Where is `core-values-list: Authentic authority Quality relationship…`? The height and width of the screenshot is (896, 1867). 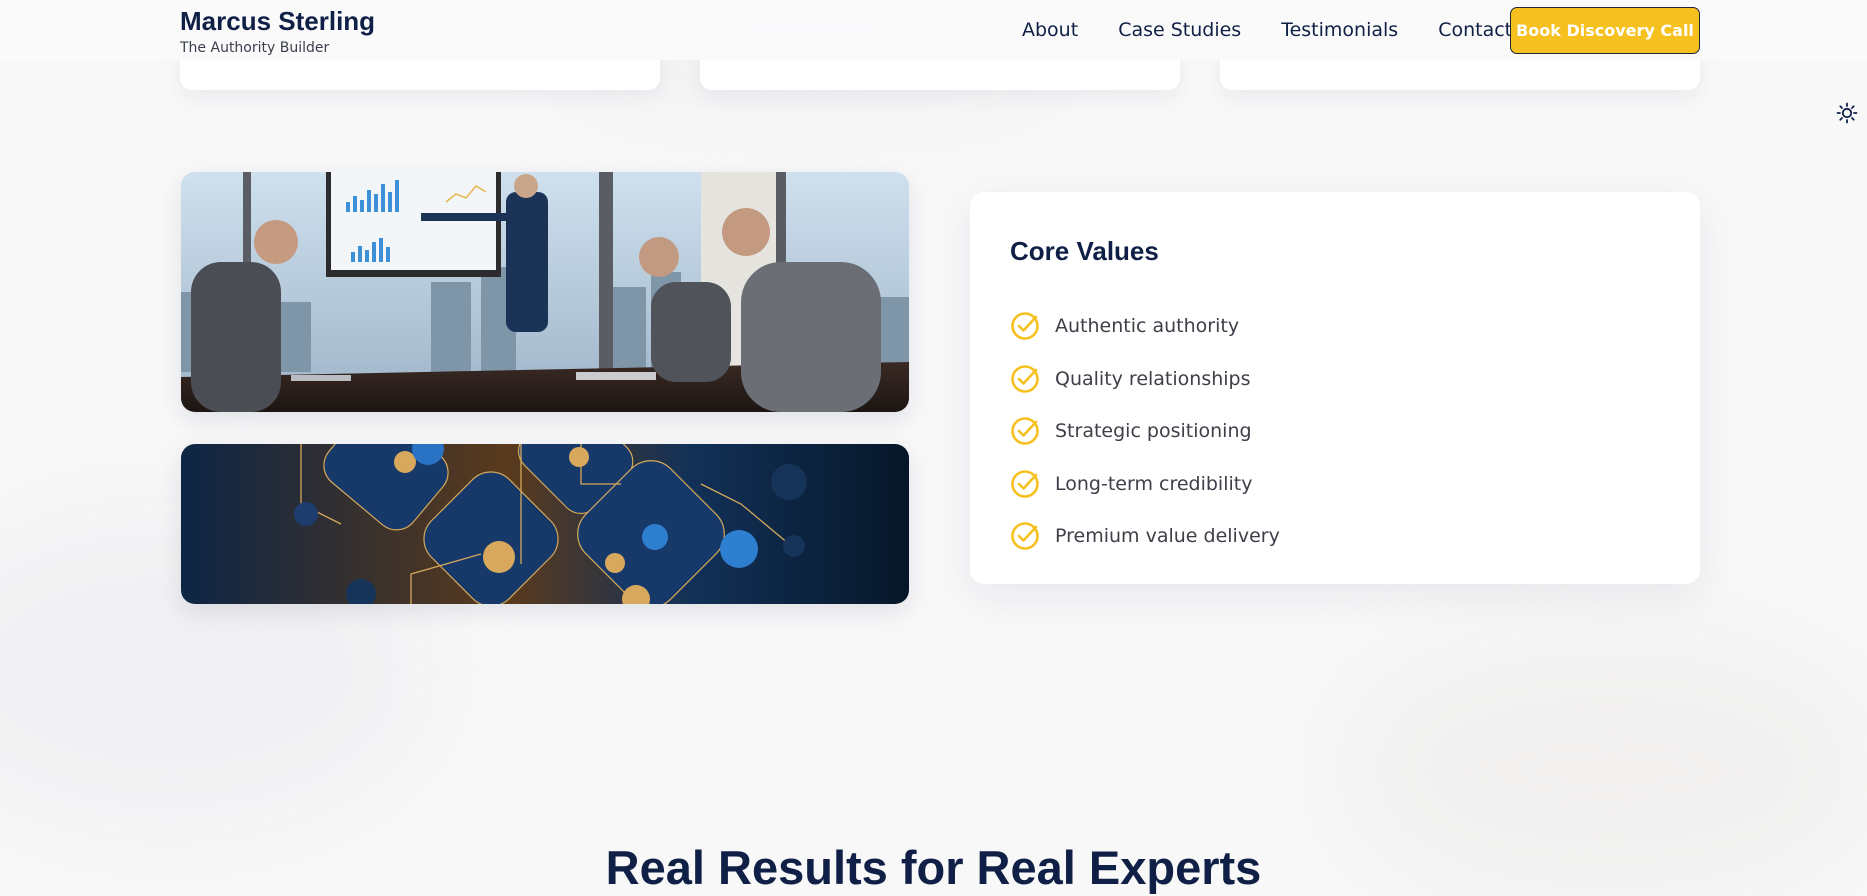 core-values-list: Authentic authority Quality relationship… is located at coordinates (1145, 431).